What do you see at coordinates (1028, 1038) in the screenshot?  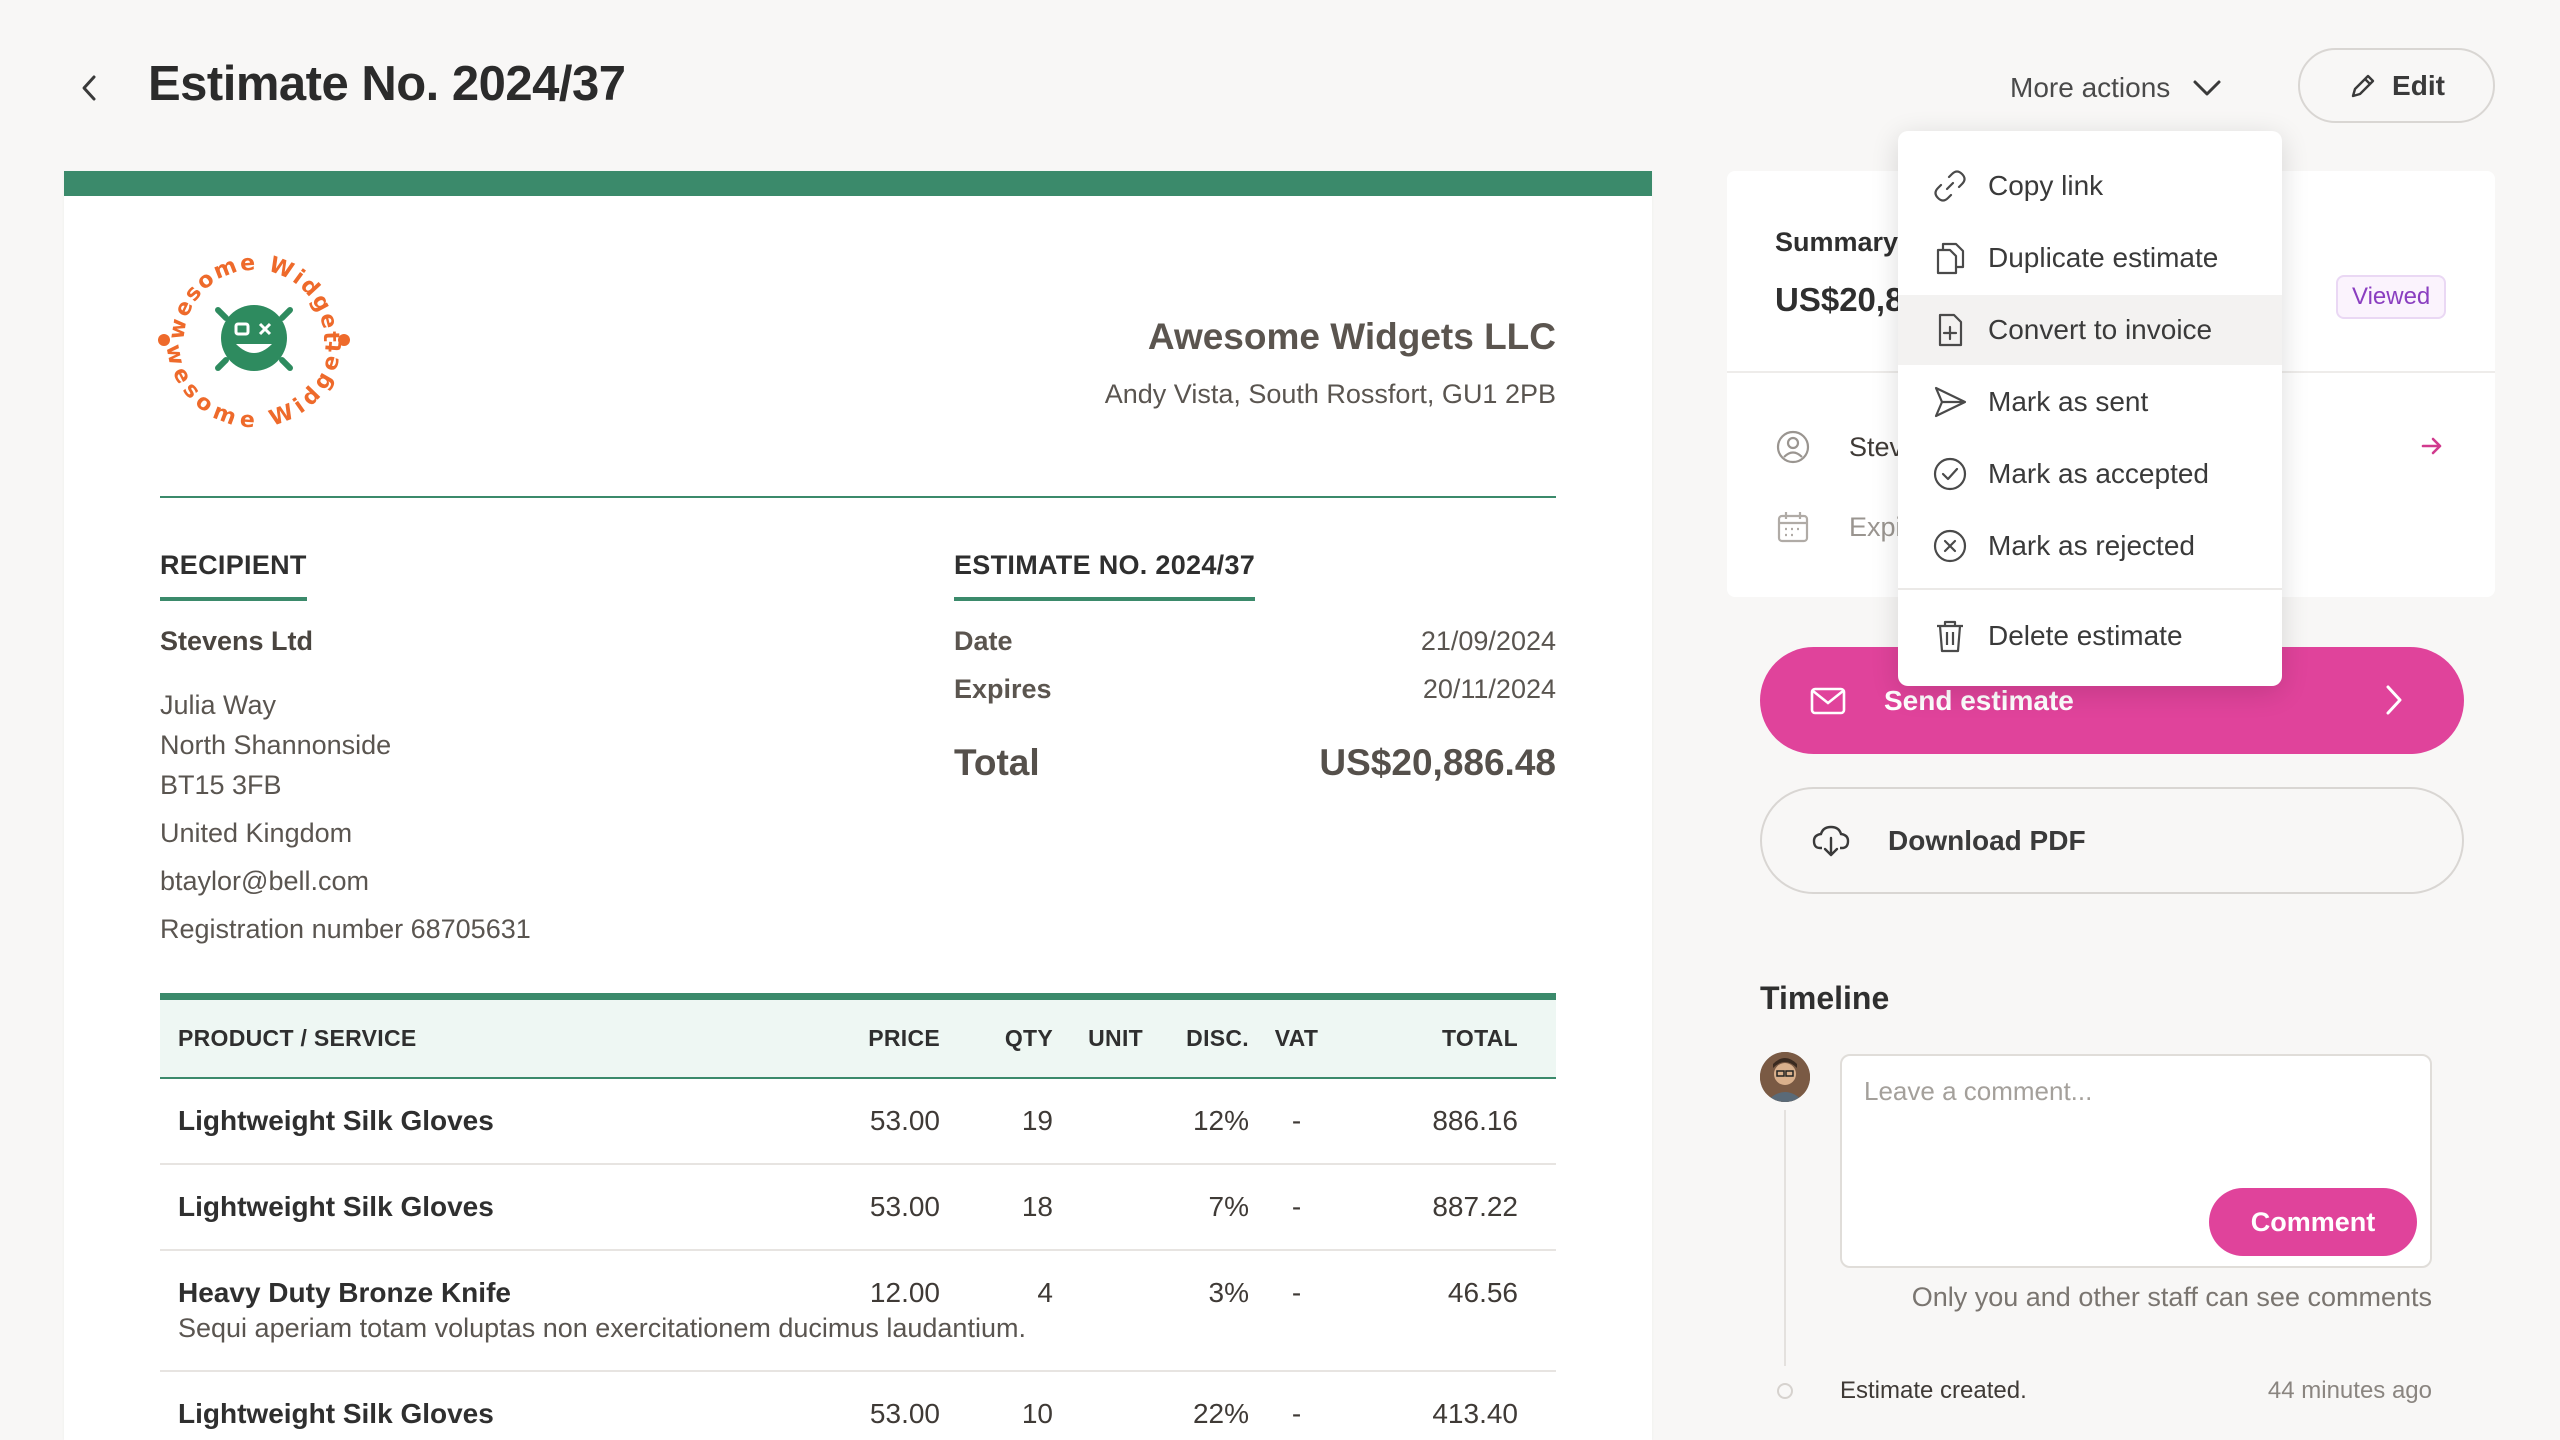 I see `header-qty: QTY` at bounding box center [1028, 1038].